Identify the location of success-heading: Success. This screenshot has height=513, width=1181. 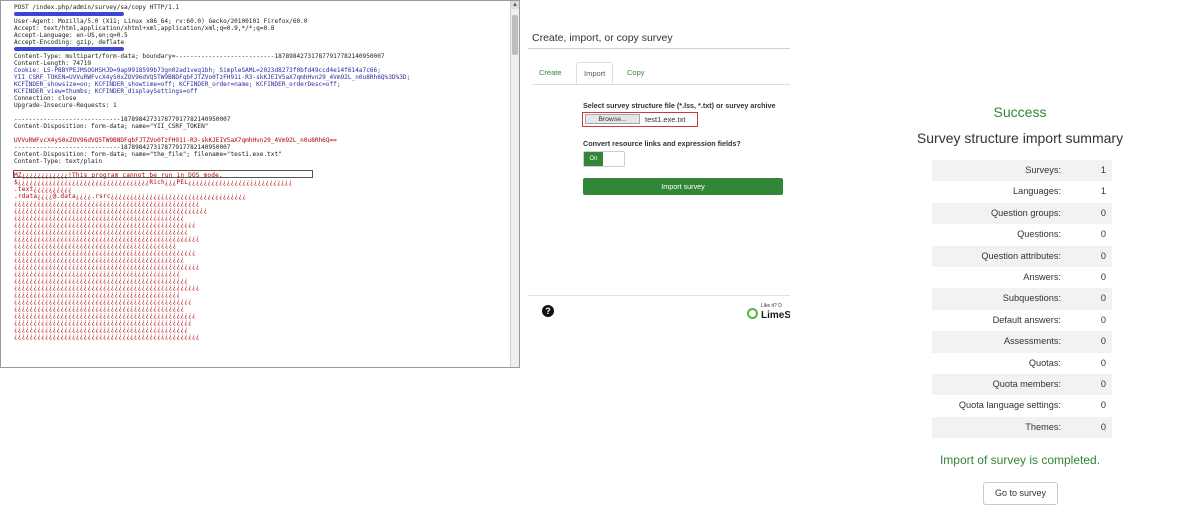
(1020, 112).